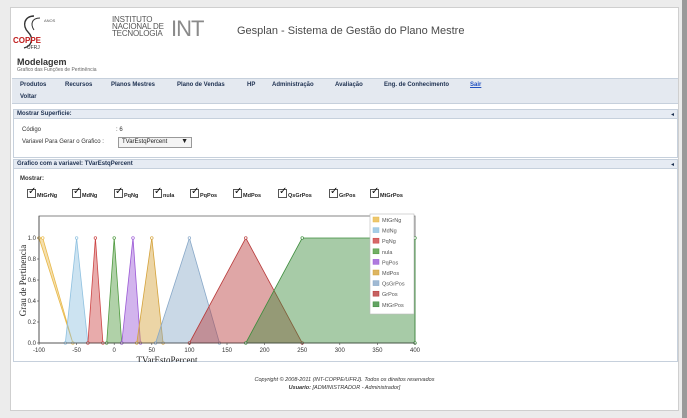 The height and width of the screenshot is (418, 687). Describe the element at coordinates (302, 351) in the screenshot. I see `x-tick-label: 250` at that location.